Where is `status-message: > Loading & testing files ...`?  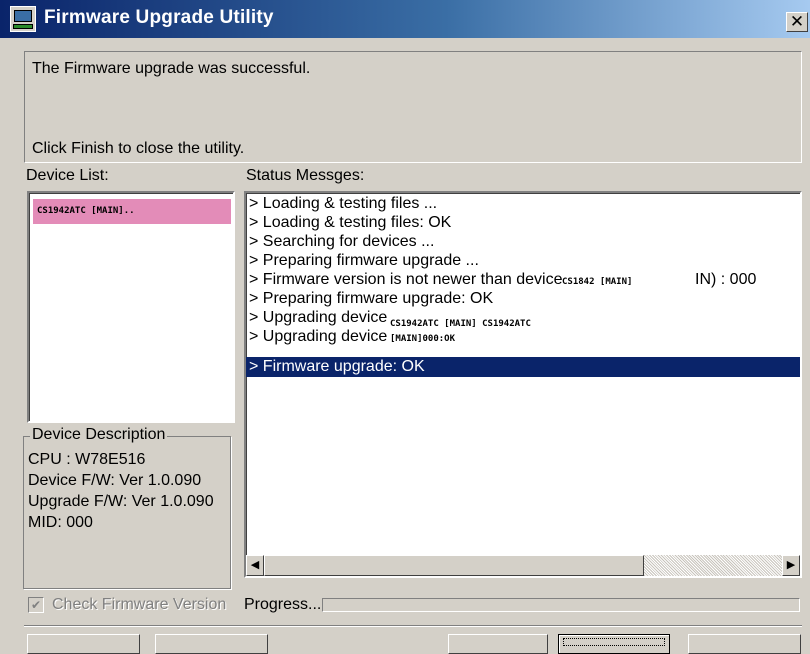 status-message: > Loading & testing files ... is located at coordinates (343, 203).